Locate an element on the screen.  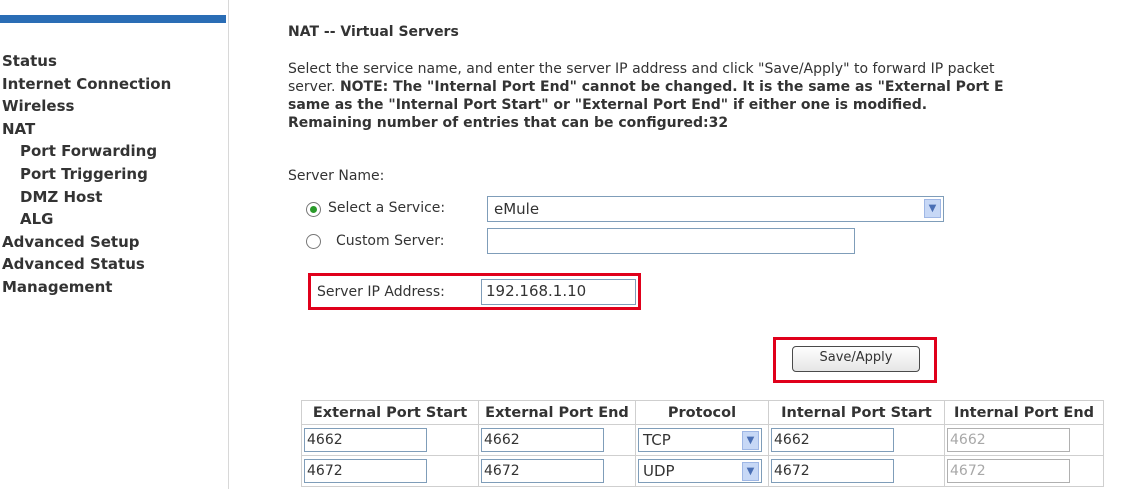
cell-ext-end: 4672 is located at coordinates (557, 471).